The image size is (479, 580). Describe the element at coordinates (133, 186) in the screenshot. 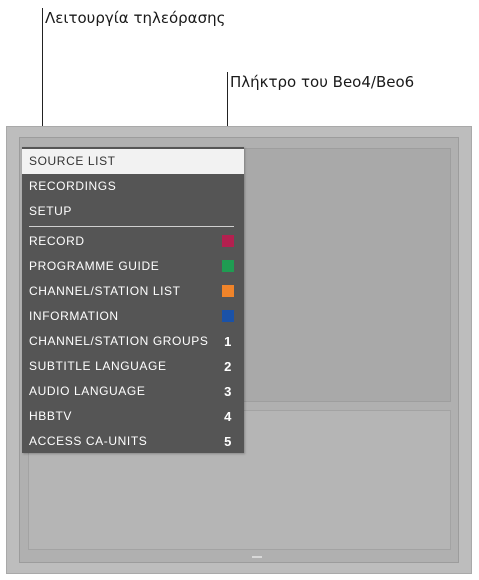

I see `menu-item-recordings: RECORDINGS` at that location.